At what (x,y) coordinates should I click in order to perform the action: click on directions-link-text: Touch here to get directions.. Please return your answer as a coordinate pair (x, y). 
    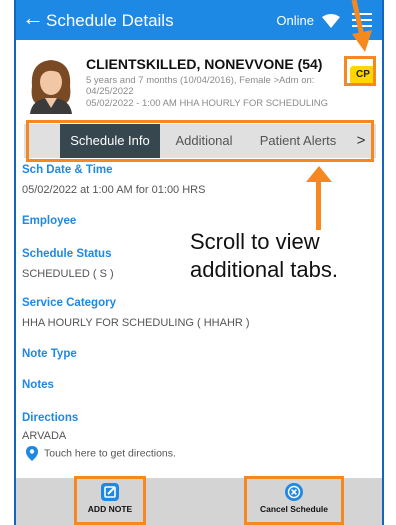
    Looking at the image, I should click on (110, 453).